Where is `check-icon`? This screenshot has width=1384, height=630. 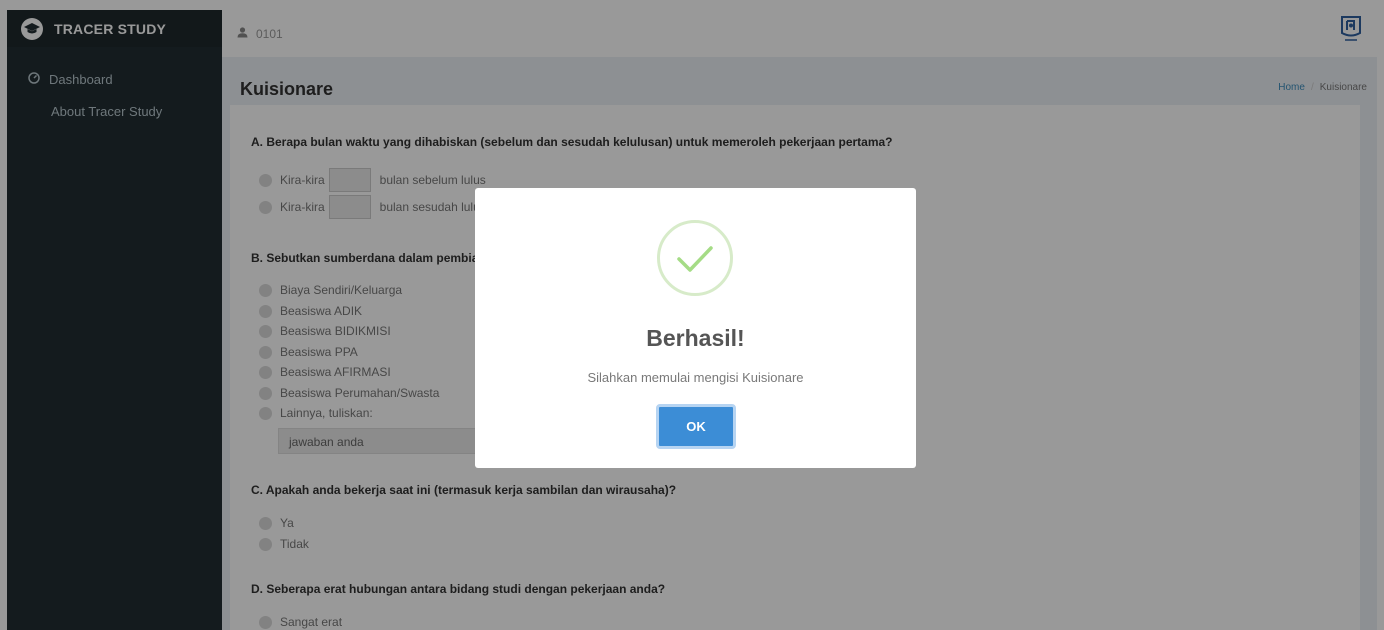
check-icon is located at coordinates (695, 258).